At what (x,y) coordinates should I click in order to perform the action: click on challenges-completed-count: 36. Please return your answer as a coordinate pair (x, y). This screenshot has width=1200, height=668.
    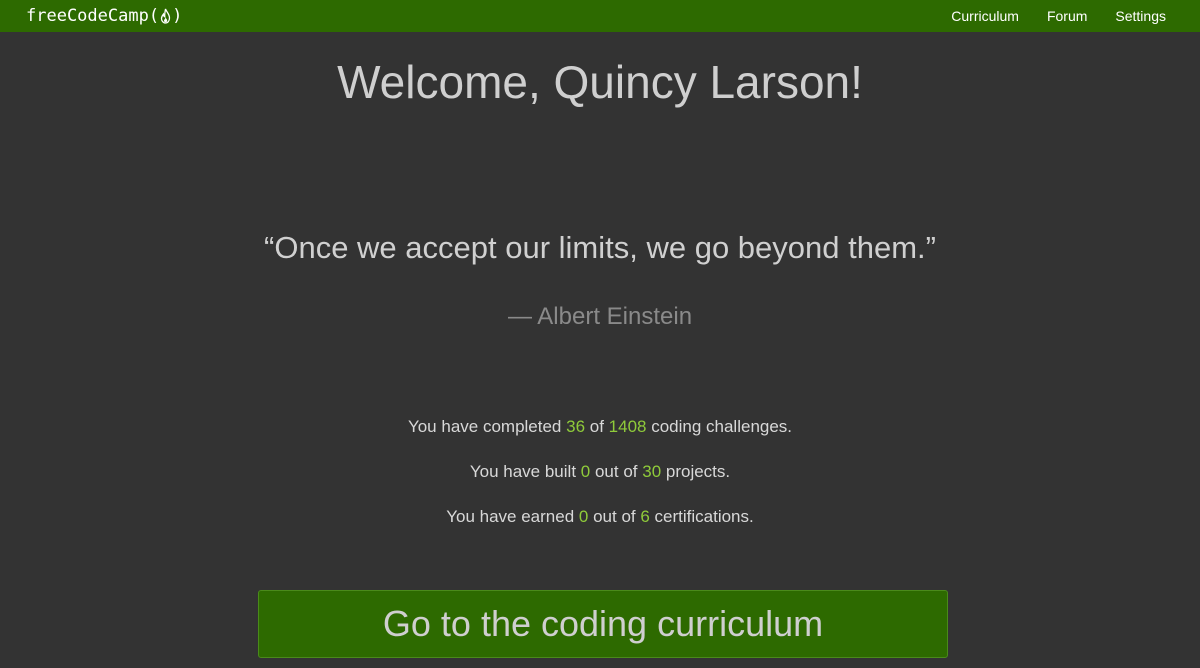
    Looking at the image, I should click on (576, 426).